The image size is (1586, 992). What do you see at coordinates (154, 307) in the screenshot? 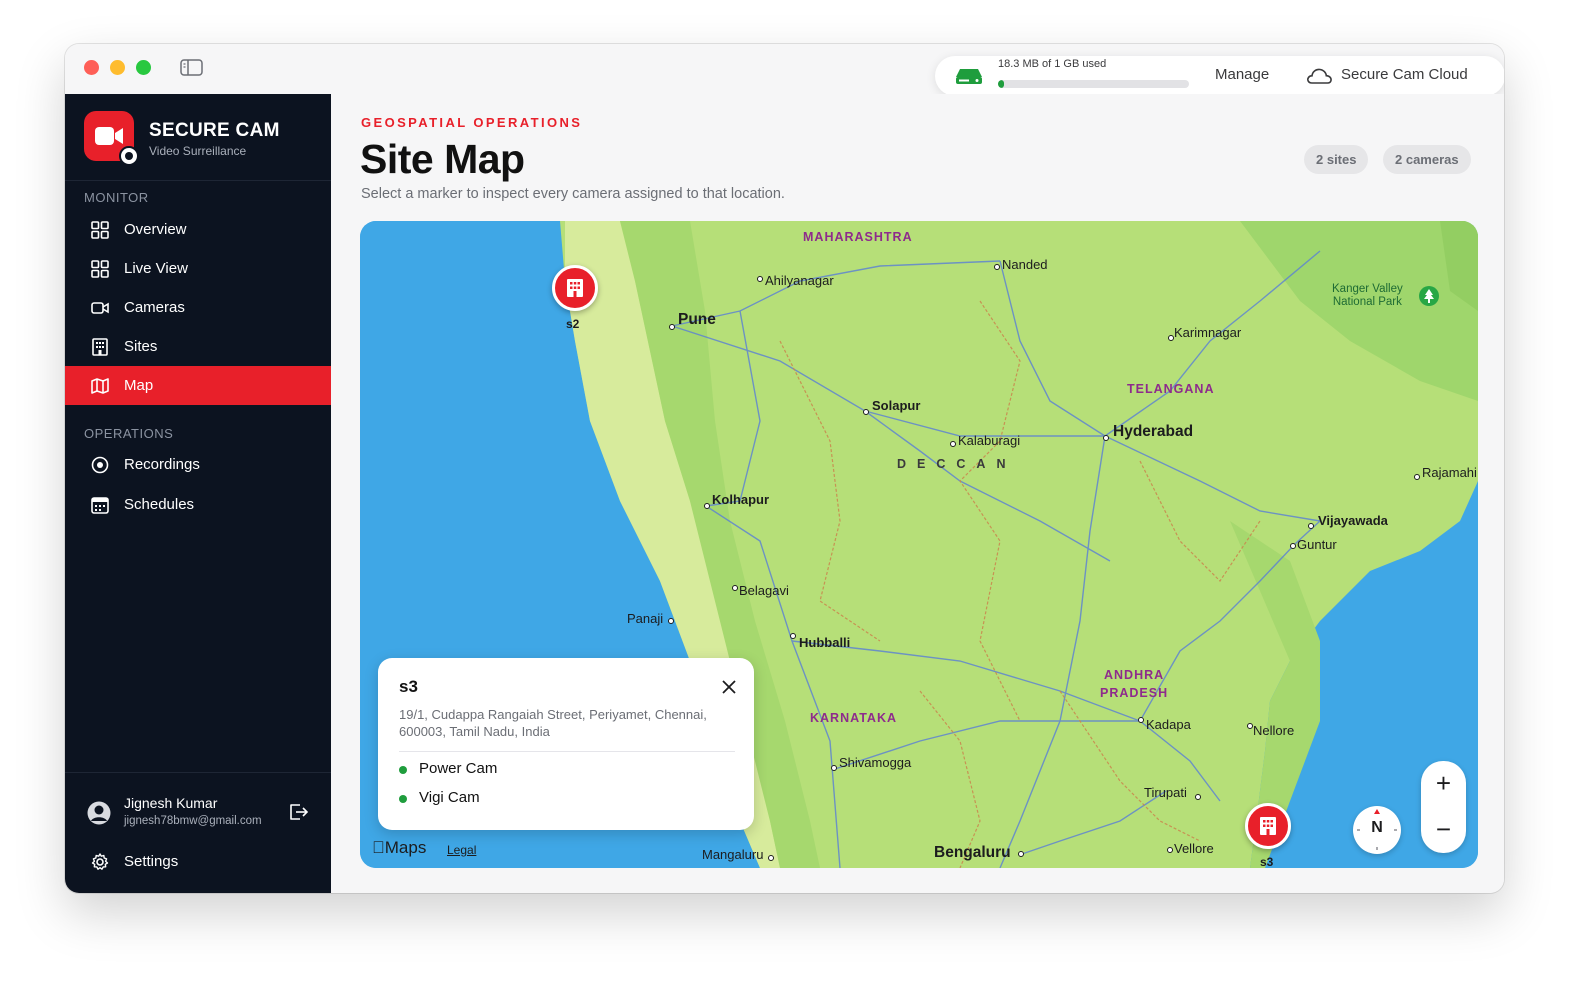
I see `sidebar-item-label: Cameras` at bounding box center [154, 307].